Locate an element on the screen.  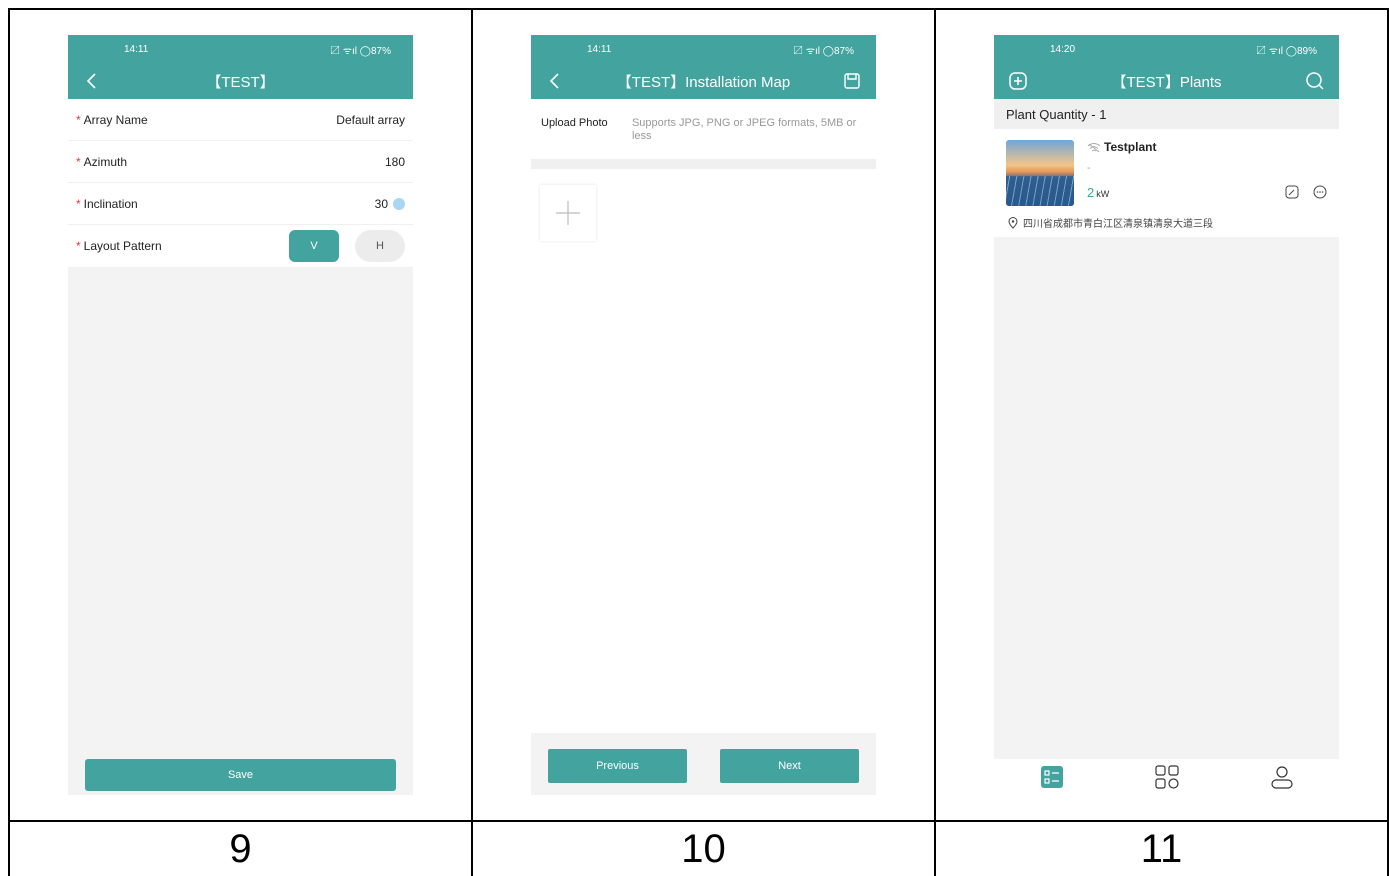
form-row-inclination: * Inclination 30 is located at coordinates (240, 204).